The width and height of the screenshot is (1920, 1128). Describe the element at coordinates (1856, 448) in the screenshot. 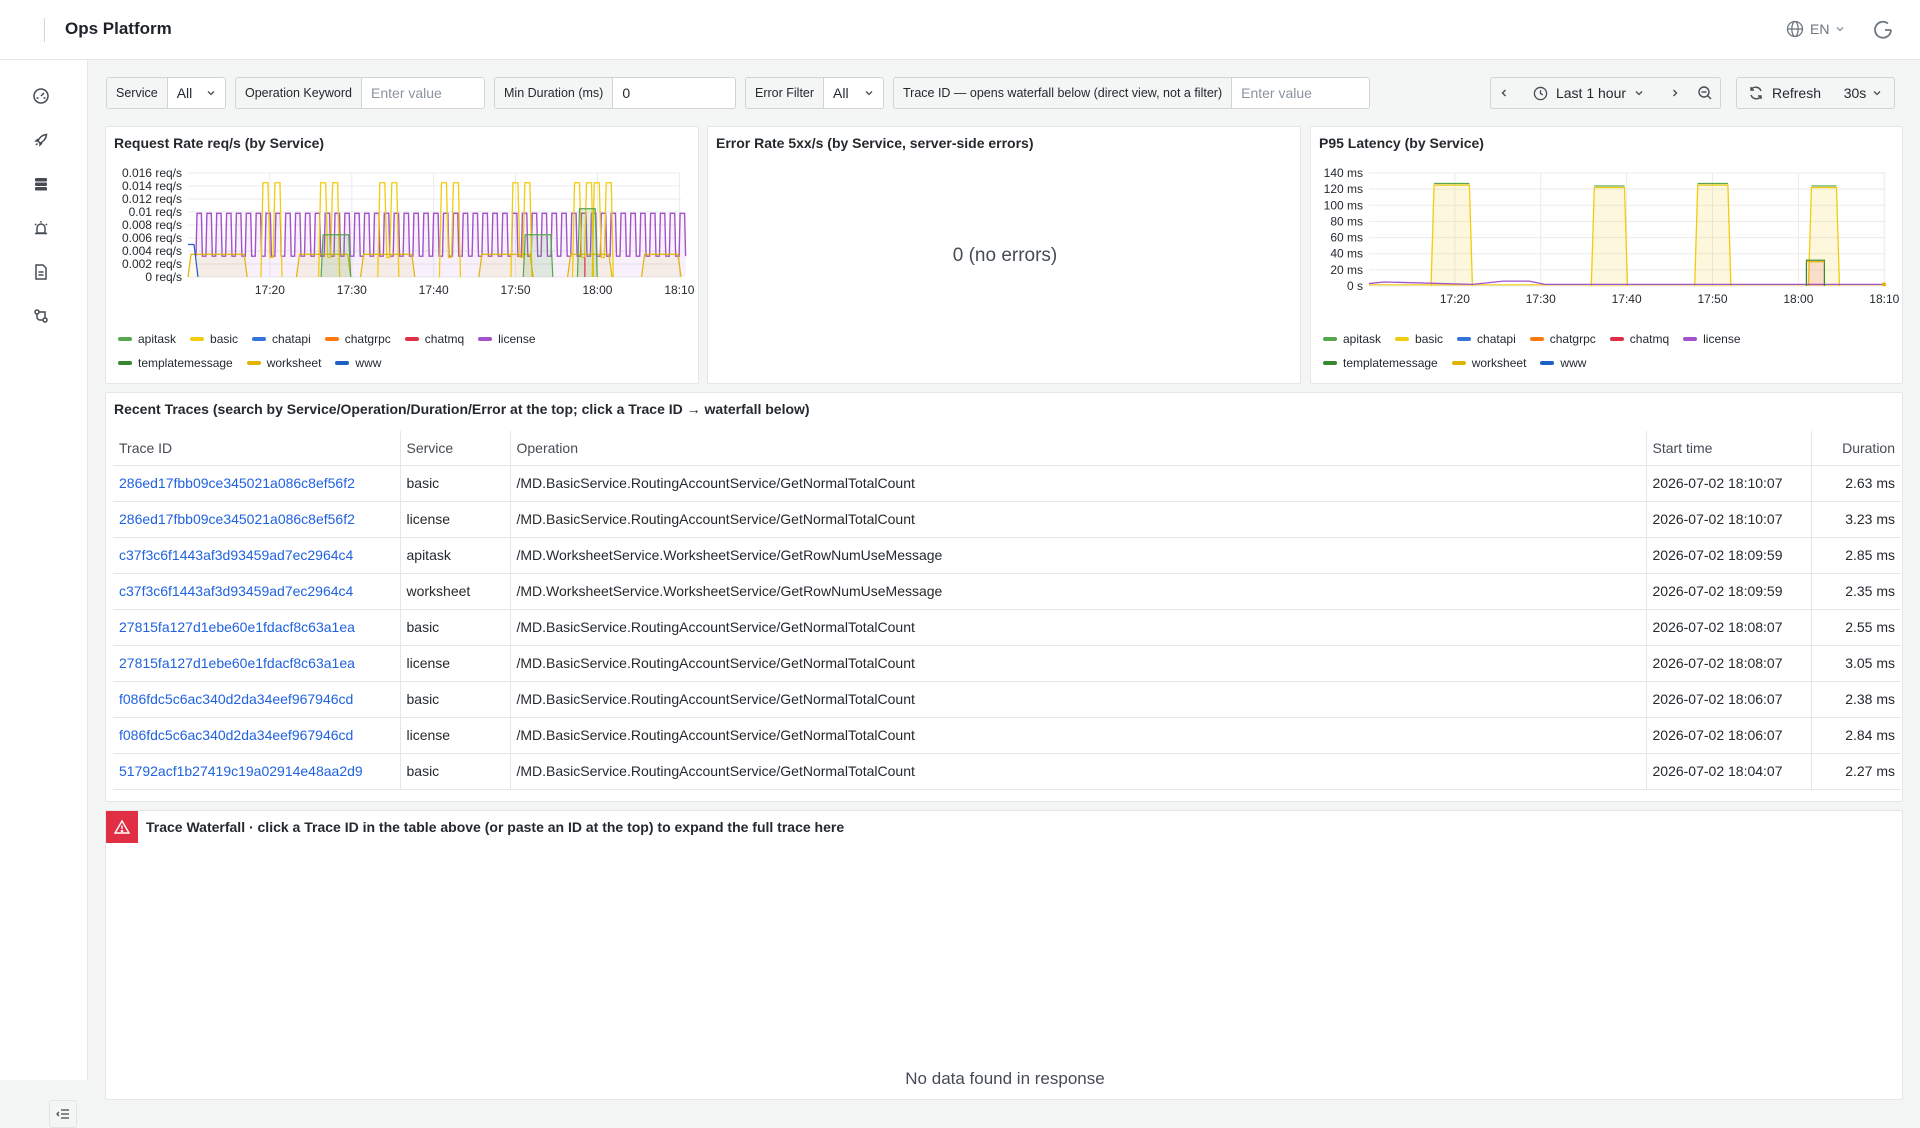

I see `col-duration: Duration` at that location.